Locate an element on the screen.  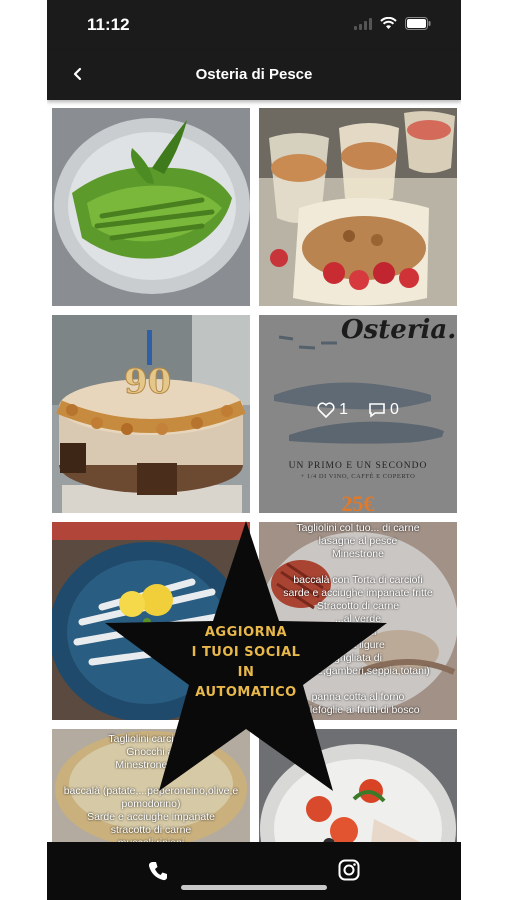
app-header: Osteria di Pesce is located at coordinates (254, 75).